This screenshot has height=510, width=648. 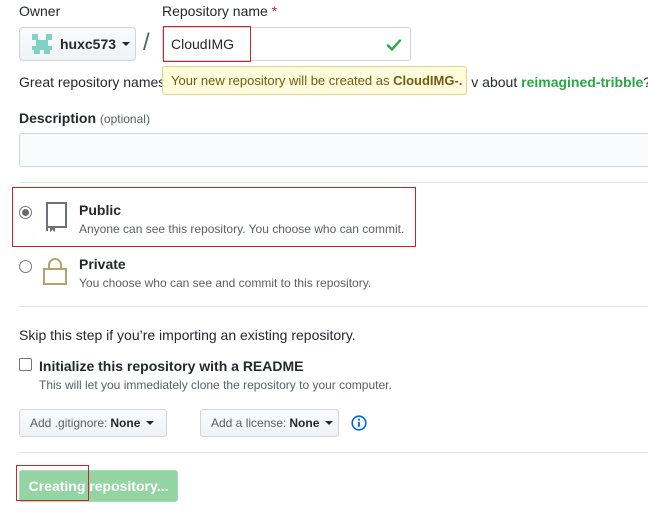 I want to click on check-icon, so click(x=394, y=45).